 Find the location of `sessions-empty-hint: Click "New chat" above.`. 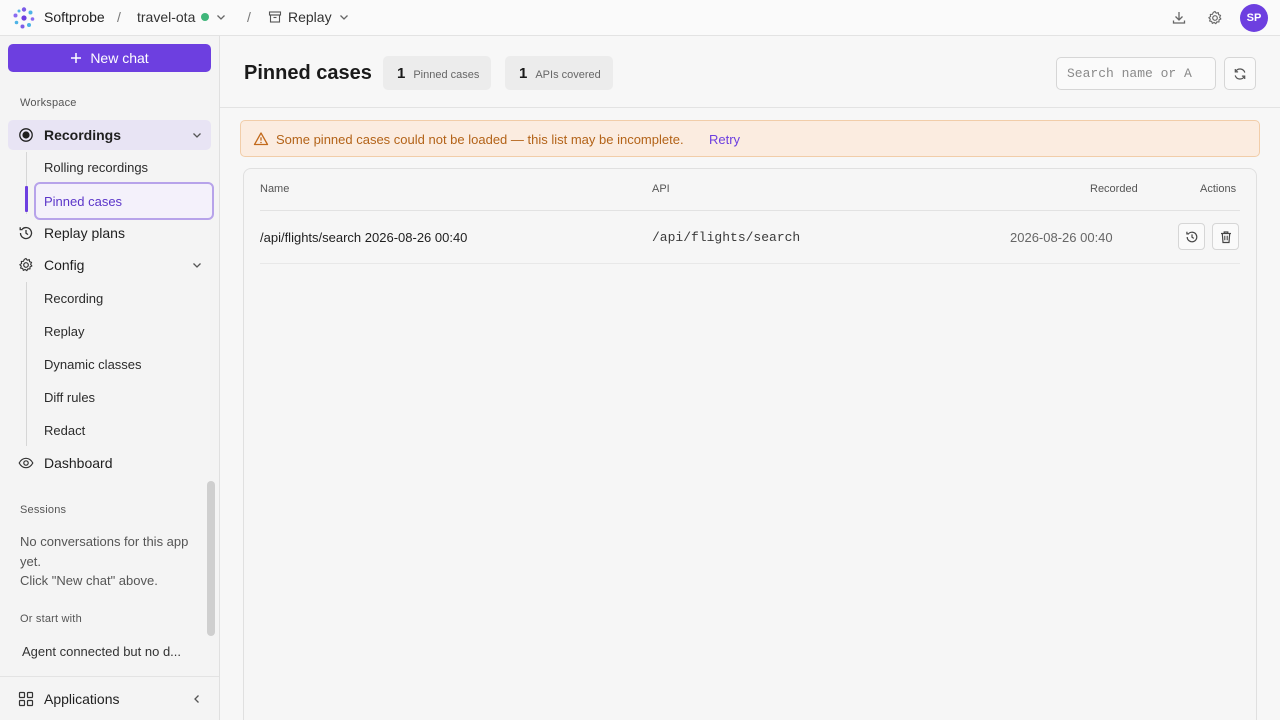

sessions-empty-hint: Click "New chat" above. is located at coordinates (89, 580).